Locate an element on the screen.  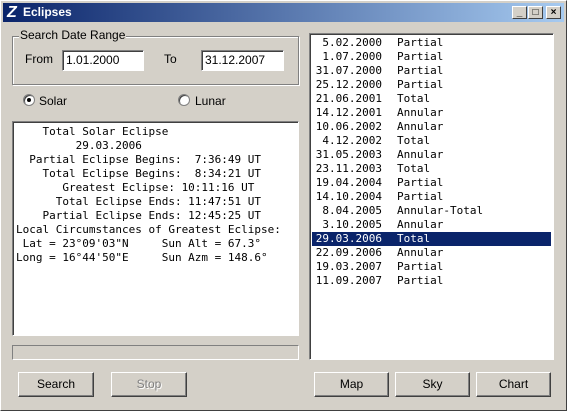
lunar-radio is located at coordinates (184, 100).